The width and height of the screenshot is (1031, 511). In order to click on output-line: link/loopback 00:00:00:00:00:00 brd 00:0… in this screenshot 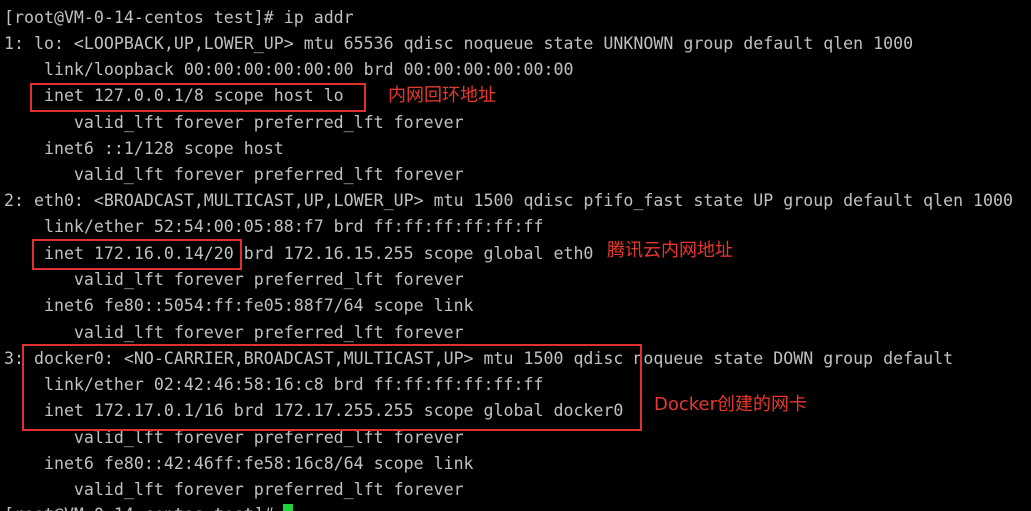, I will do `click(289, 69)`.